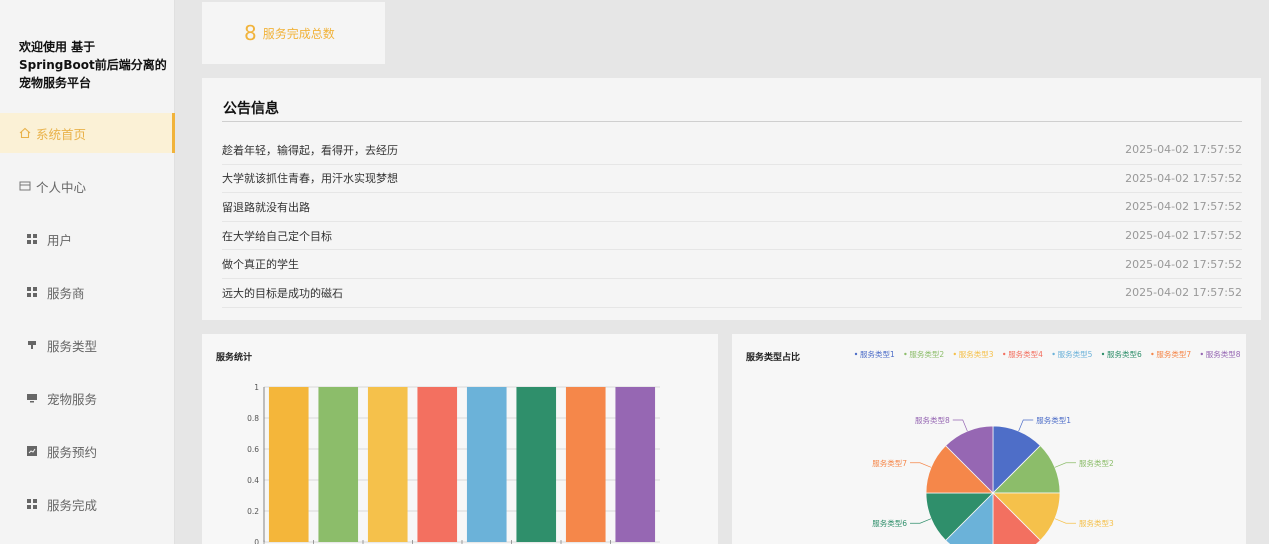  What do you see at coordinates (1096, 523) in the screenshot?
I see `pie-slice-label: 服务类型3` at bounding box center [1096, 523].